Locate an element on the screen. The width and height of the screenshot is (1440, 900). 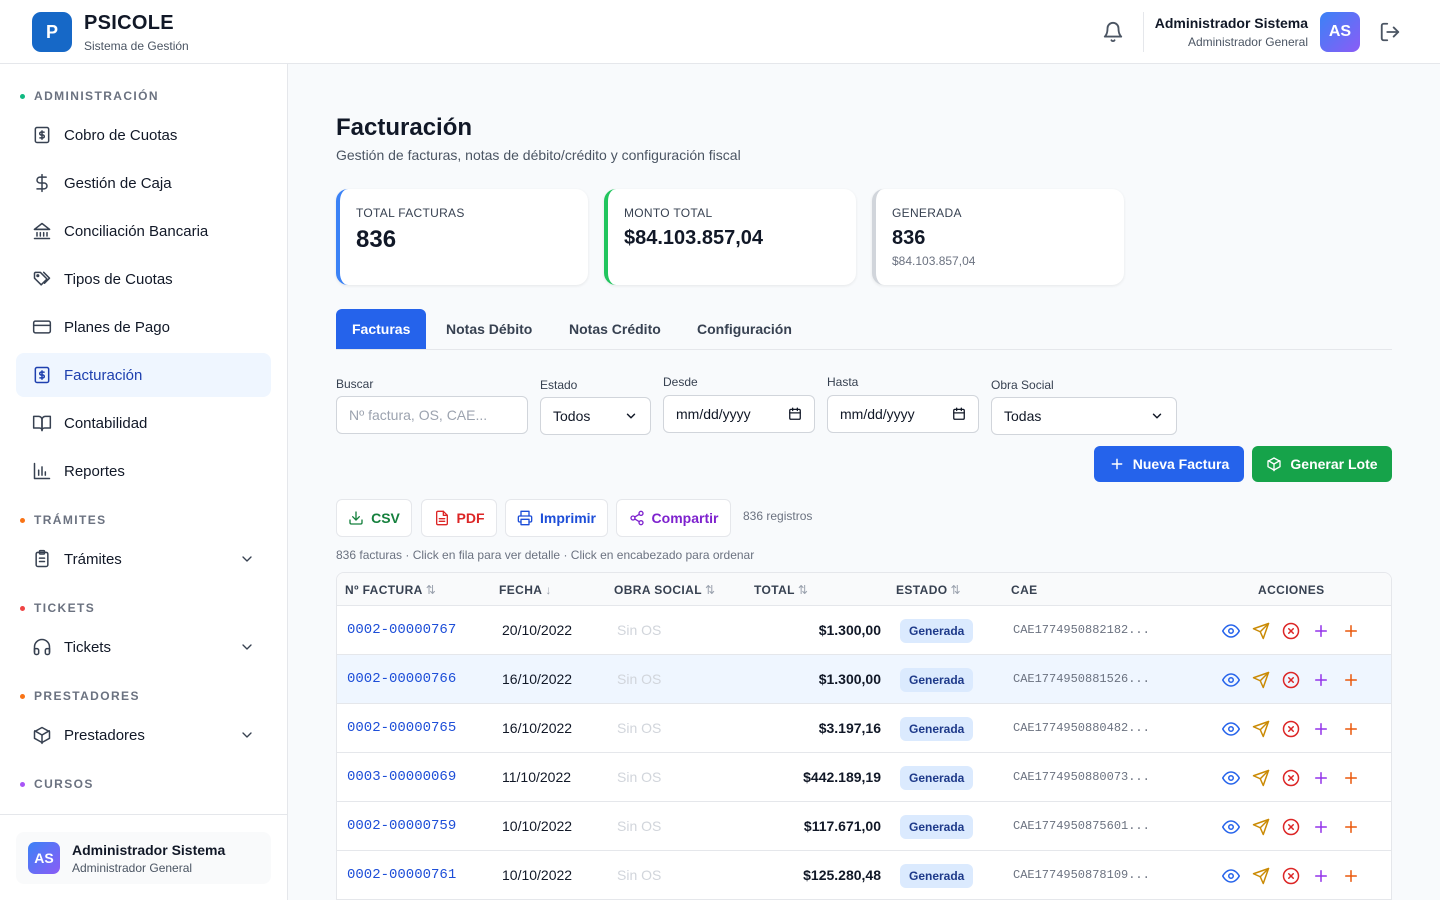
sidebar-item-tickets: Tickets is located at coordinates (143, 647).